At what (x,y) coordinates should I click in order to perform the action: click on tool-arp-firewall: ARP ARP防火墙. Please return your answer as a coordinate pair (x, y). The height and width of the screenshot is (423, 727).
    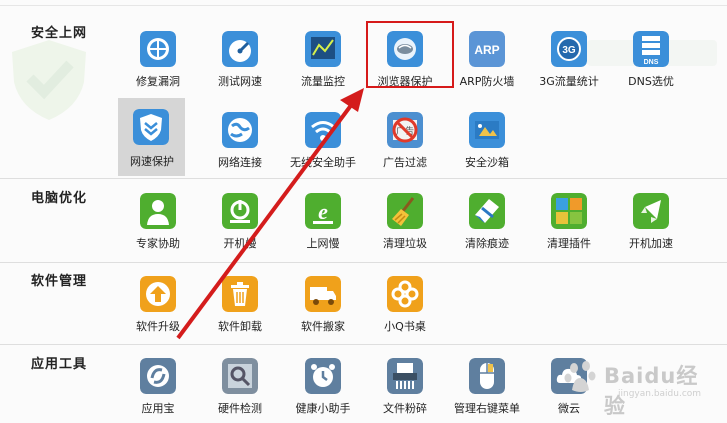
    Looking at the image, I should click on (487, 58).